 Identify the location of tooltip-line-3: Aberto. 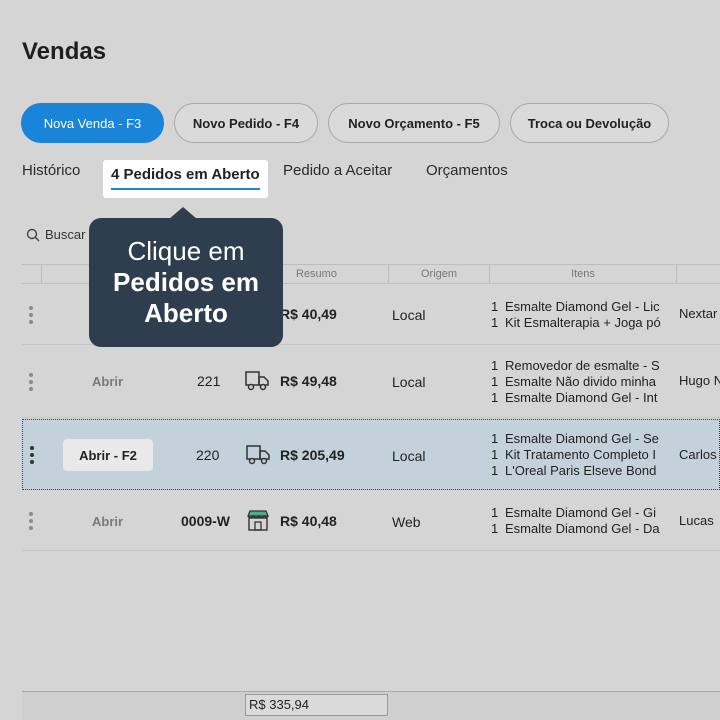
(186, 313).